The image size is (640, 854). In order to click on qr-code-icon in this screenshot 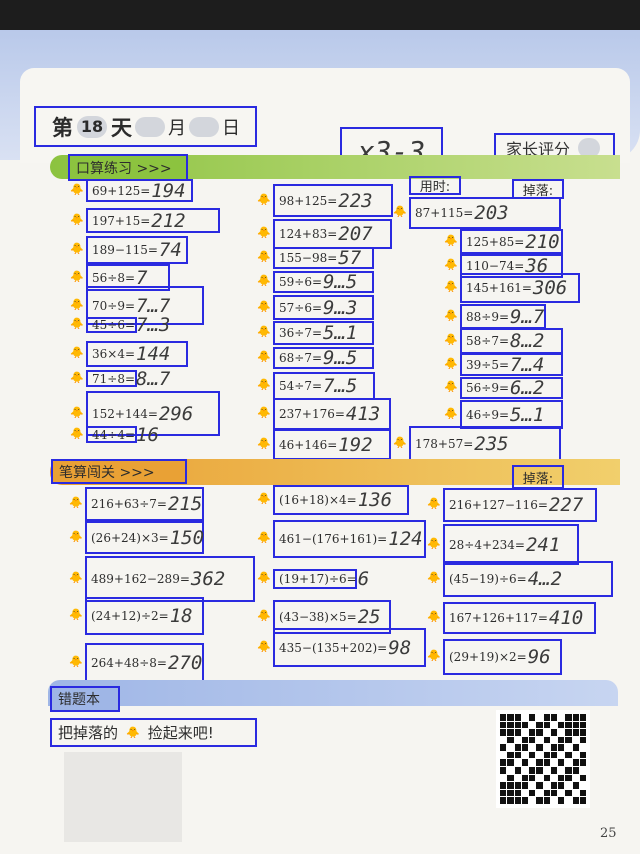, I will do `click(543, 759)`.